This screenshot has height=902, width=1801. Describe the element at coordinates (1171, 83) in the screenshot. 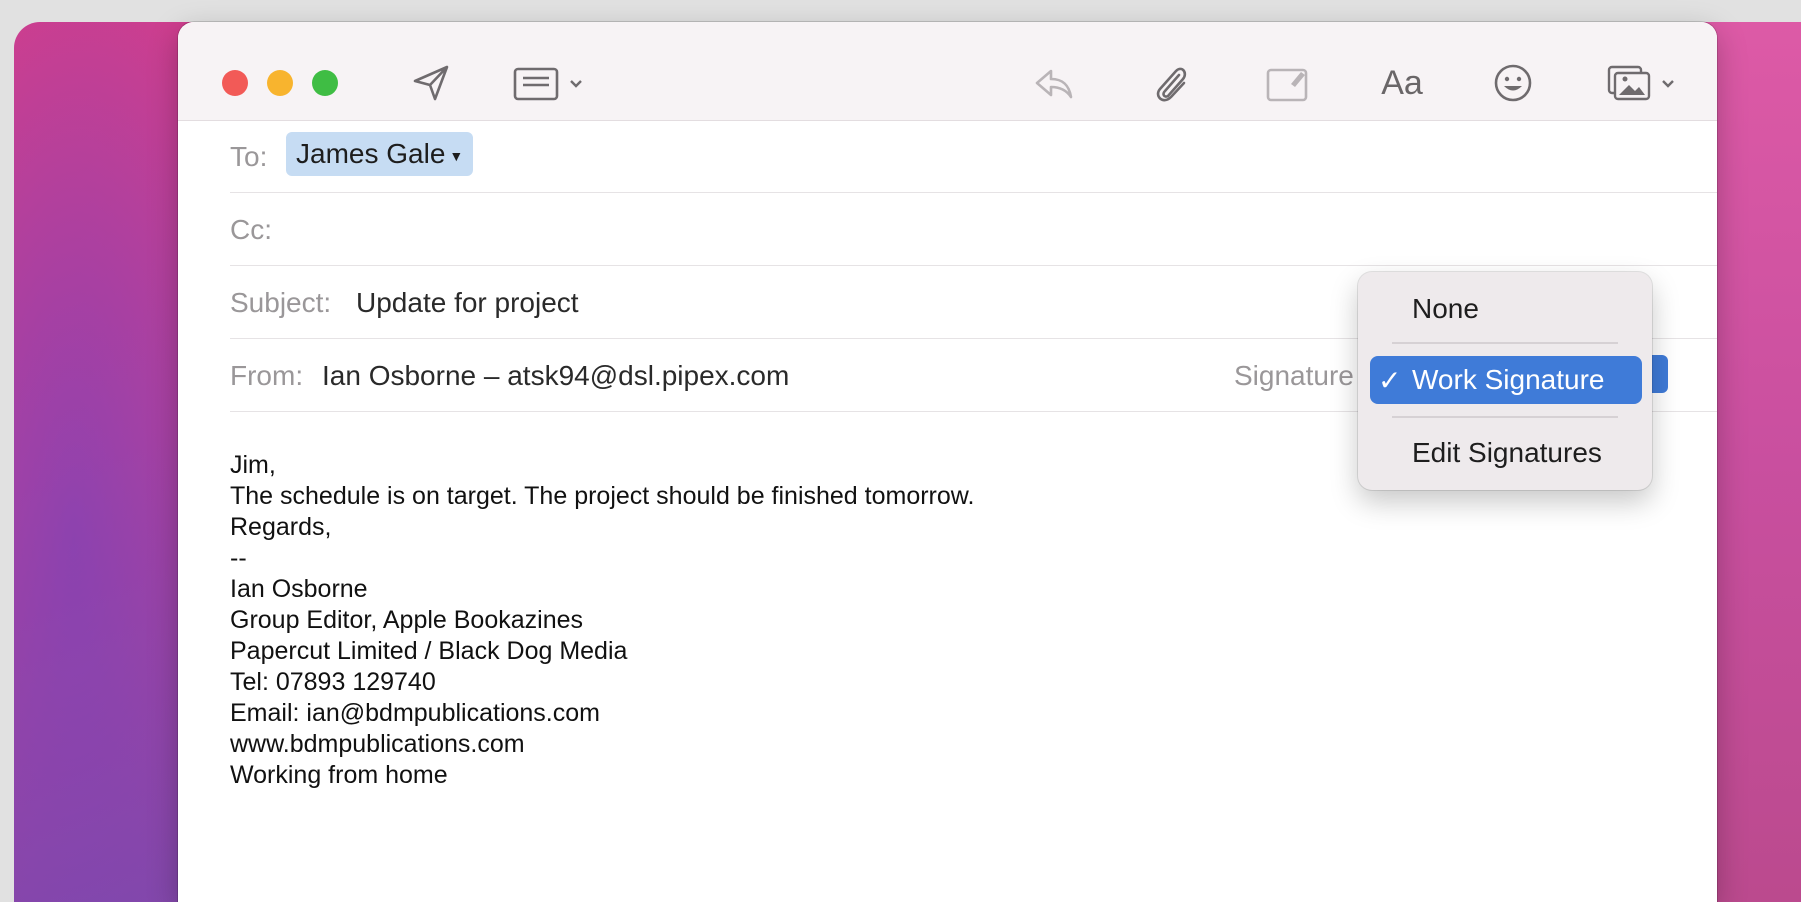

I see `attachment-icon` at that location.